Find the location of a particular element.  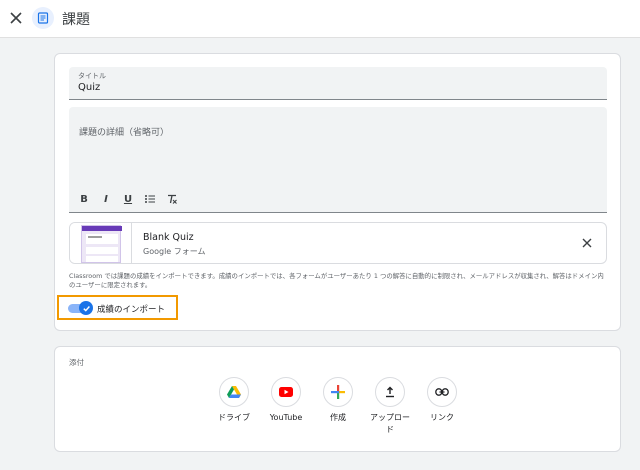

formatting-toolbar: B I U is located at coordinates (128, 199).